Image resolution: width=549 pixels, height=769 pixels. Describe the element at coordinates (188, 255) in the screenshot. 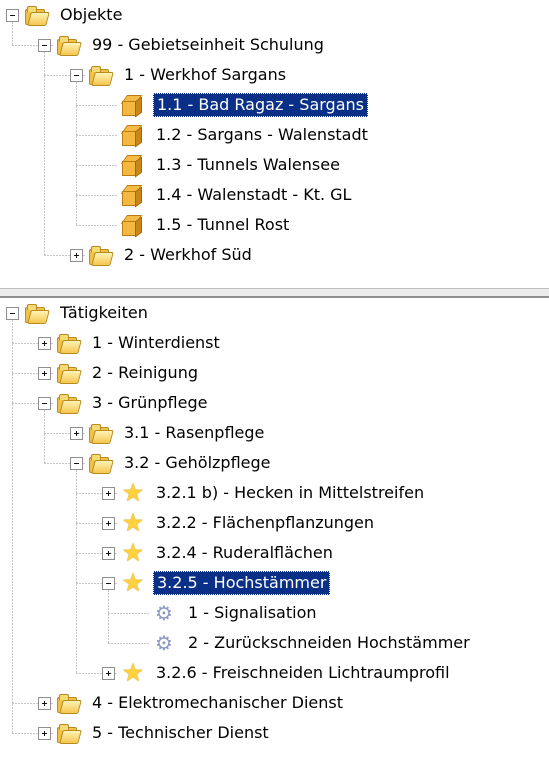

I see `tree-node-label: 2 - Werkhof Süd` at that location.